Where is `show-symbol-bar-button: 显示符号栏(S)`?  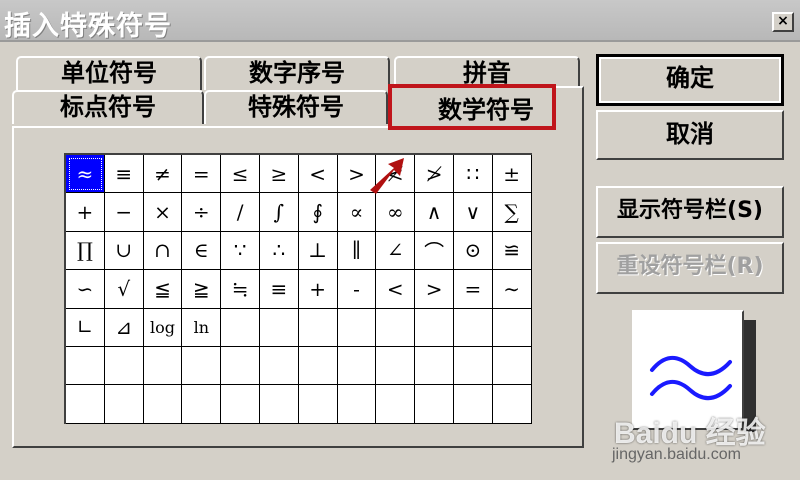
show-symbol-bar-button: 显示符号栏(S) is located at coordinates (690, 212).